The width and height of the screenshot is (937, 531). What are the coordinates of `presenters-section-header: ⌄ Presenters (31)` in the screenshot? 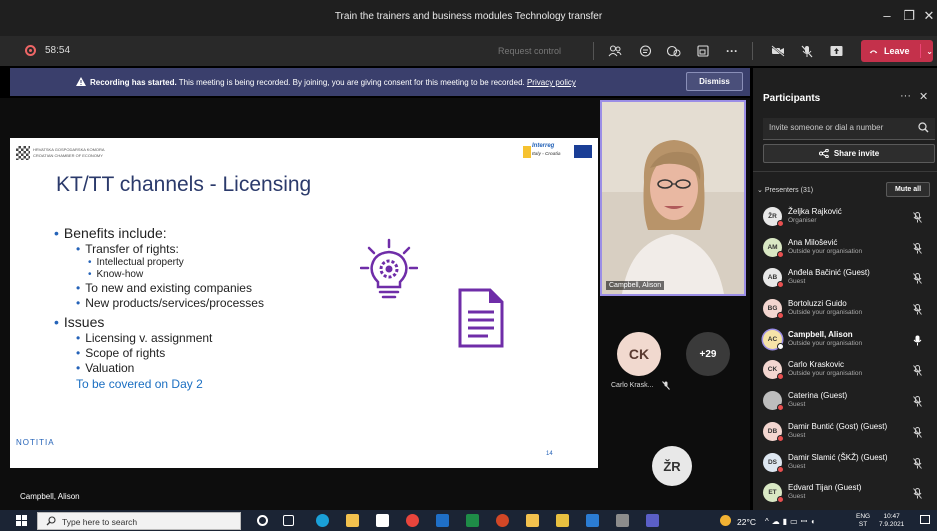 It's located at (785, 190).